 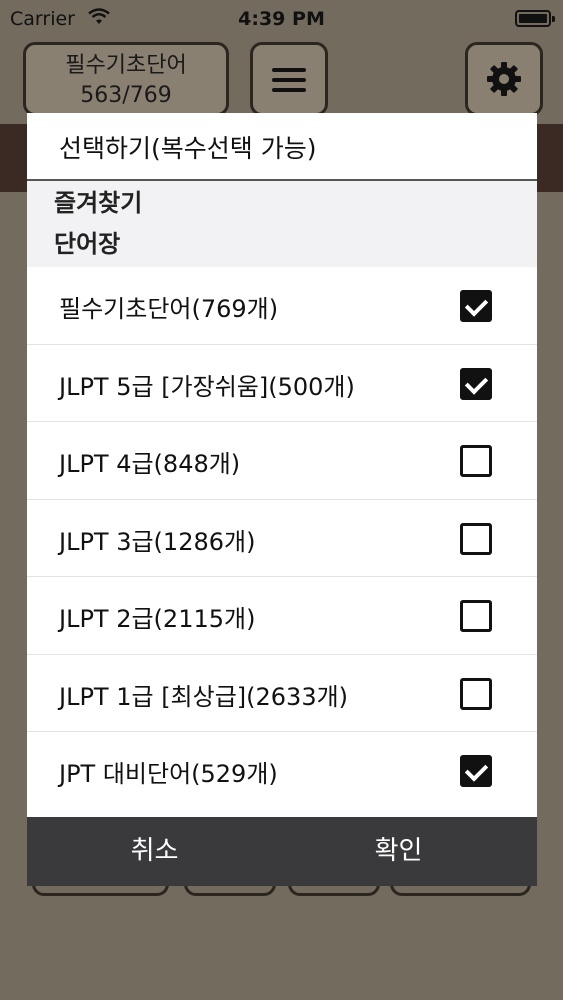 What do you see at coordinates (282, 306) in the screenshot?
I see `option-row: 필수기초단어(769개)` at bounding box center [282, 306].